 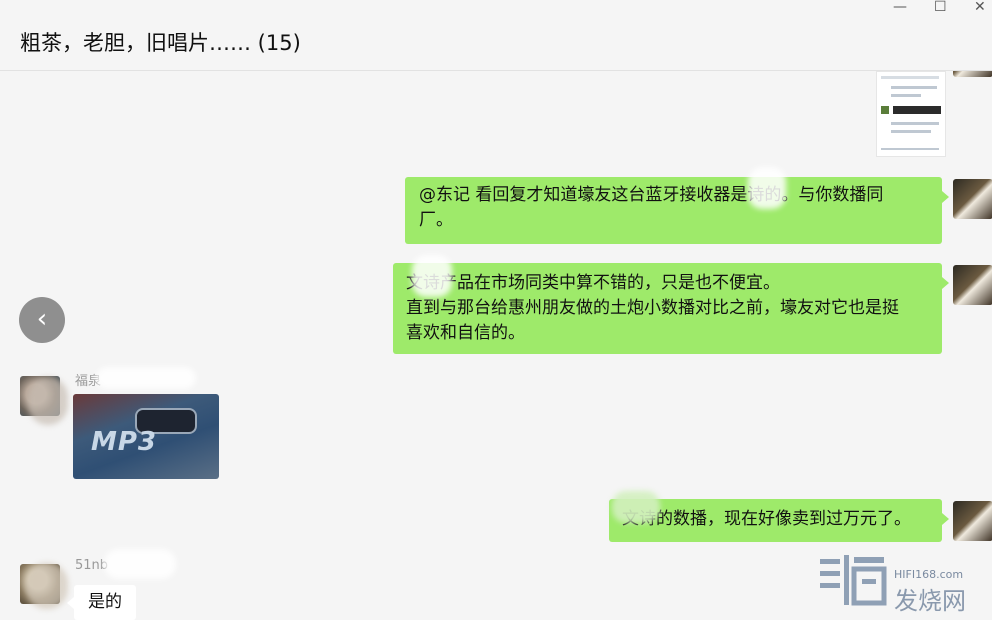 What do you see at coordinates (929, 574) in the screenshot?
I see `watermark-url: HIFI168.com` at bounding box center [929, 574].